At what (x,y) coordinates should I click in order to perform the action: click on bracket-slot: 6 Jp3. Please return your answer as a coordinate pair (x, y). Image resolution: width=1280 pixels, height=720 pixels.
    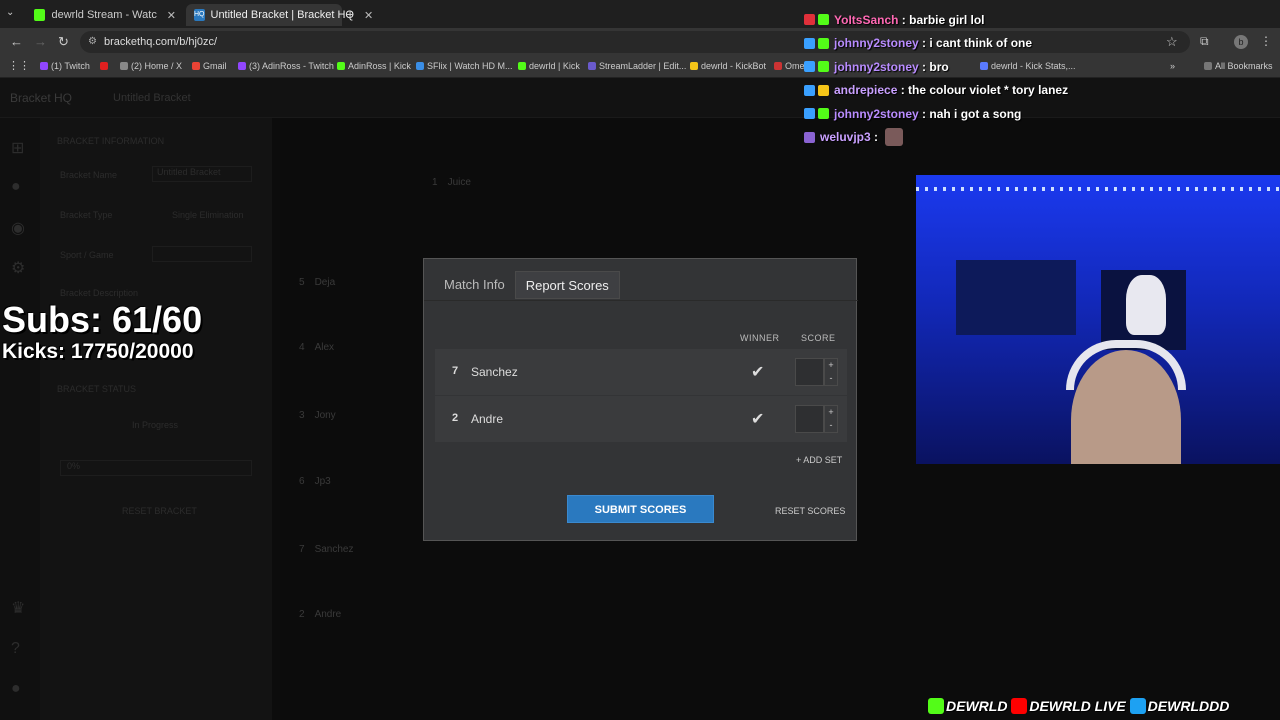
    Looking at the image, I should click on (315, 481).